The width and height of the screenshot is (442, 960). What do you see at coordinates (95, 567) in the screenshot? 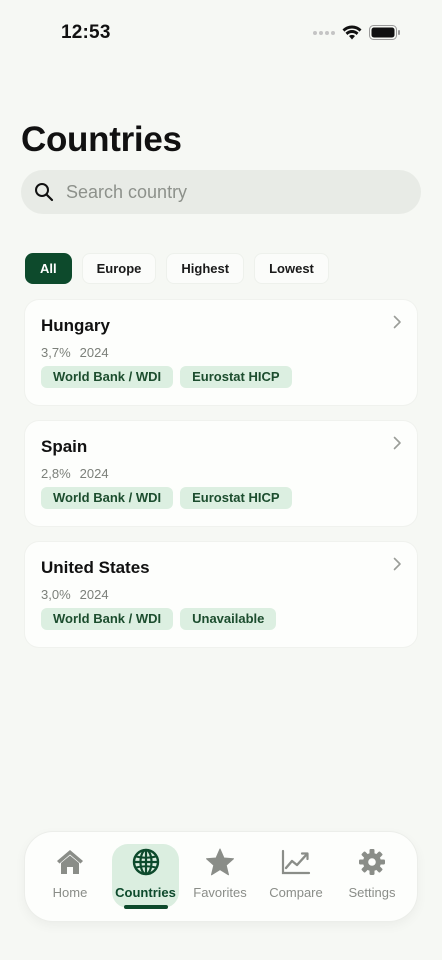
I see `country-name: United States` at bounding box center [95, 567].